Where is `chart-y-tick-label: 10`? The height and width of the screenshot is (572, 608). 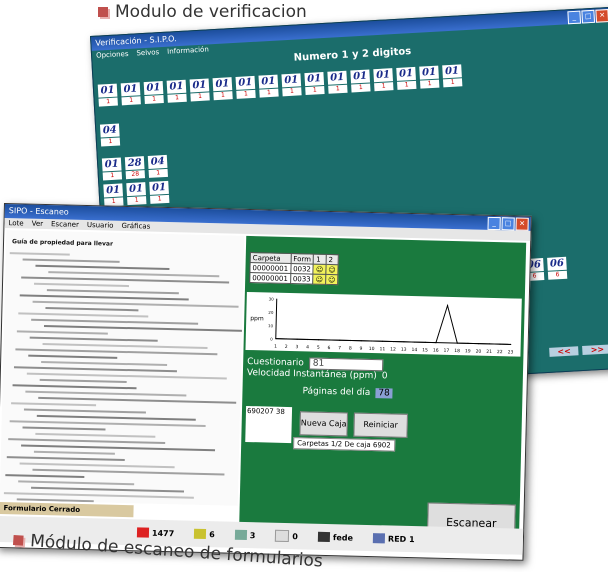
chart-y-tick-label: 10 is located at coordinates (271, 325).